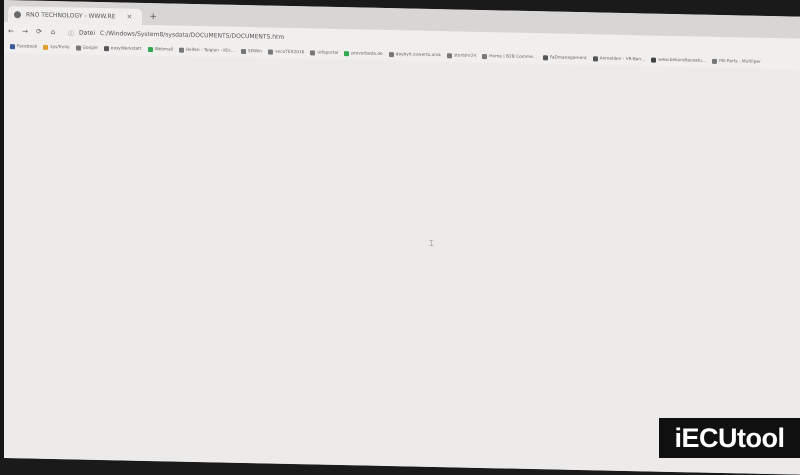 Image resolution: width=800 pixels, height=475 pixels. What do you see at coordinates (328, 53) in the screenshot?
I see `bookmark-label: Infoportal` at bounding box center [328, 53].